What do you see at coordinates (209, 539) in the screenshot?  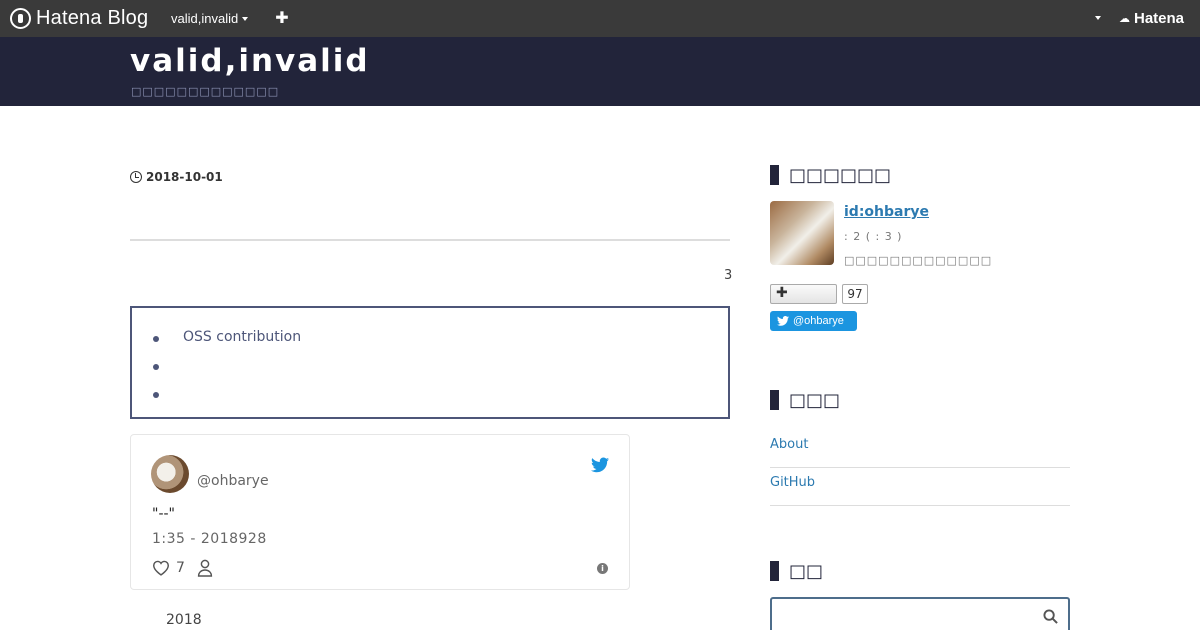 I see `tweet-timestamp: 1:35 - 2018928` at bounding box center [209, 539].